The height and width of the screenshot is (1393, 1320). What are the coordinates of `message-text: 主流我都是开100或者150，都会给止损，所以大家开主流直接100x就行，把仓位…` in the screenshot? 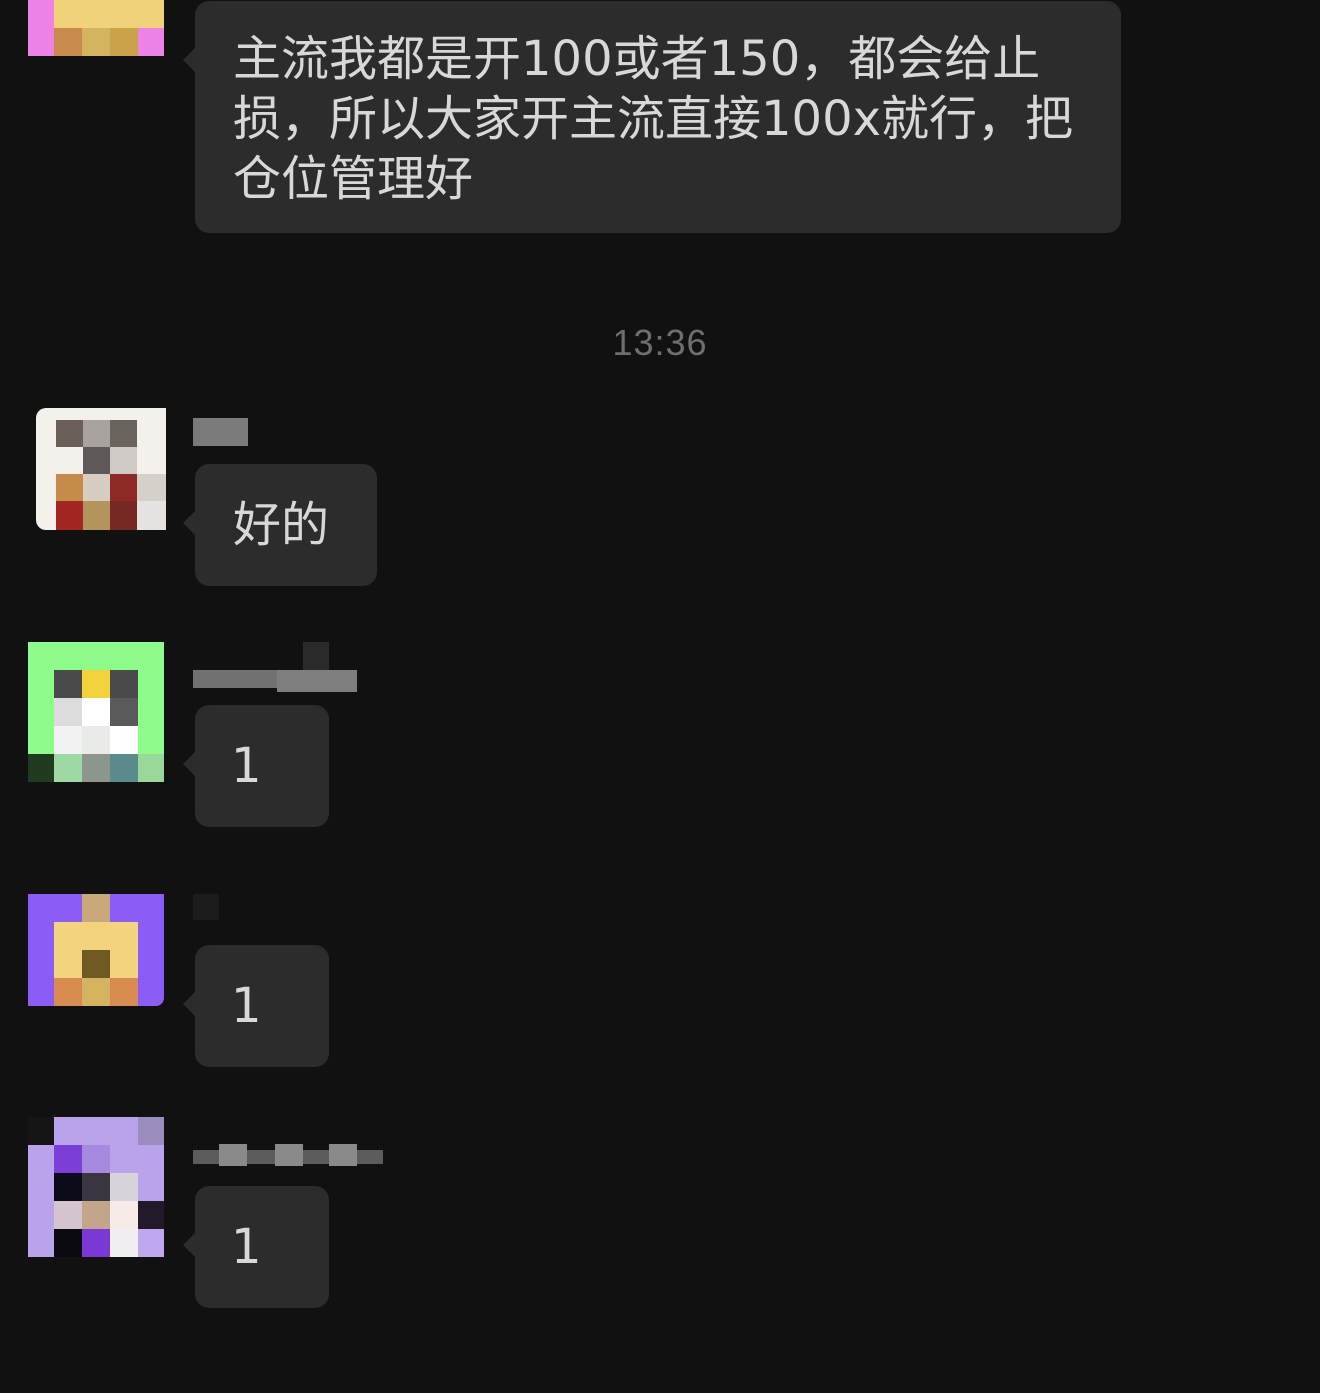 It's located at (653, 119).